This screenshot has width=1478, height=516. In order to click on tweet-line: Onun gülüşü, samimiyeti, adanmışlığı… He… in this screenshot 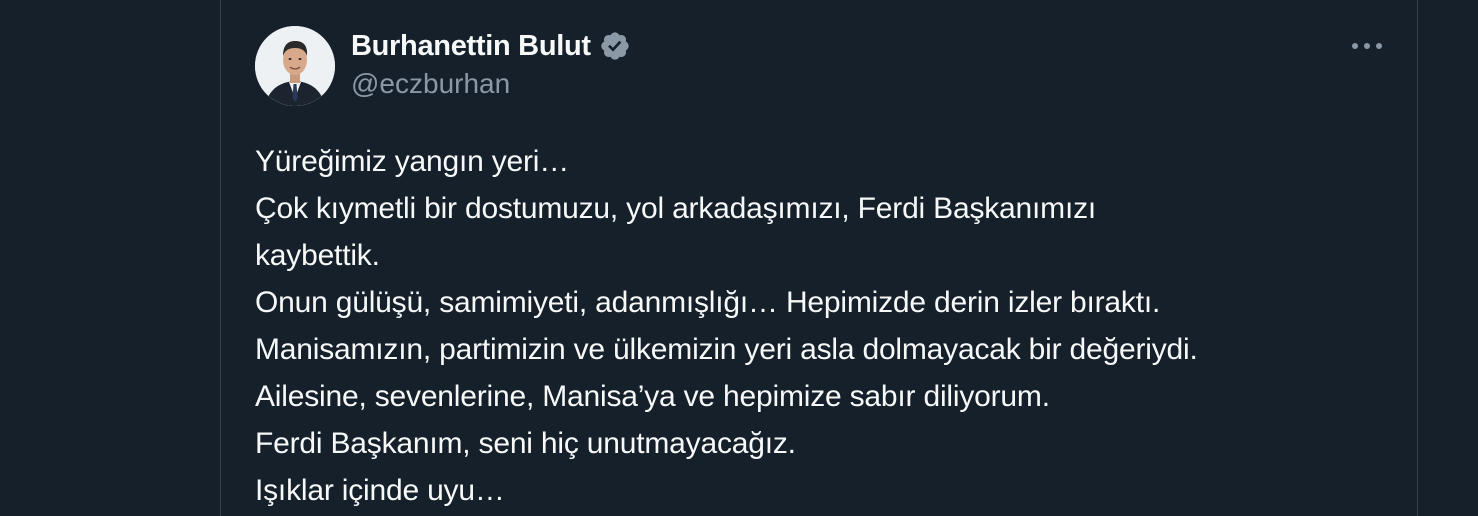, I will do `click(708, 302)`.